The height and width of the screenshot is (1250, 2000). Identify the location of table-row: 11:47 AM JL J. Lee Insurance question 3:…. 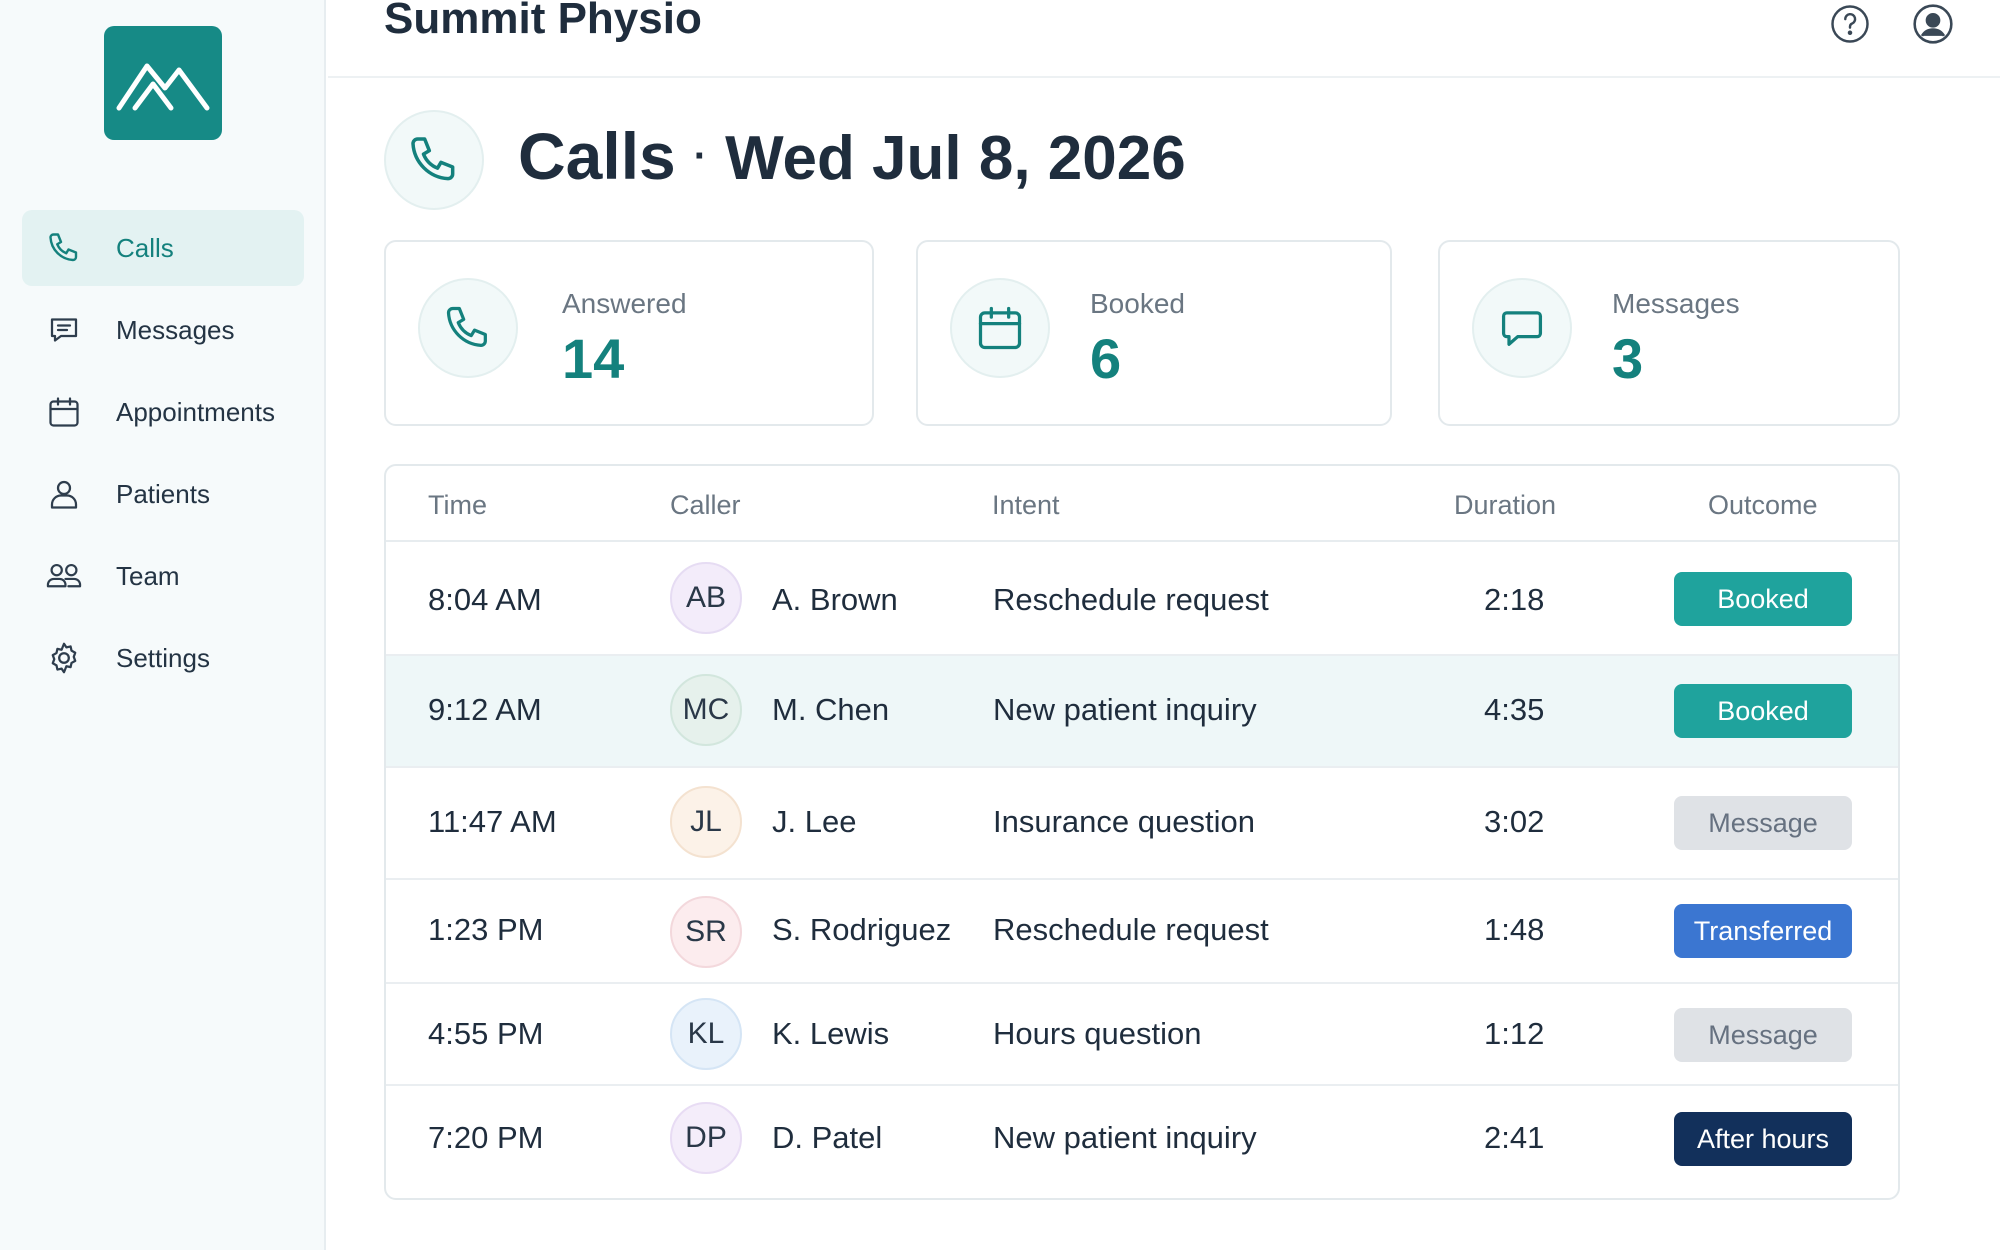
(1142, 824).